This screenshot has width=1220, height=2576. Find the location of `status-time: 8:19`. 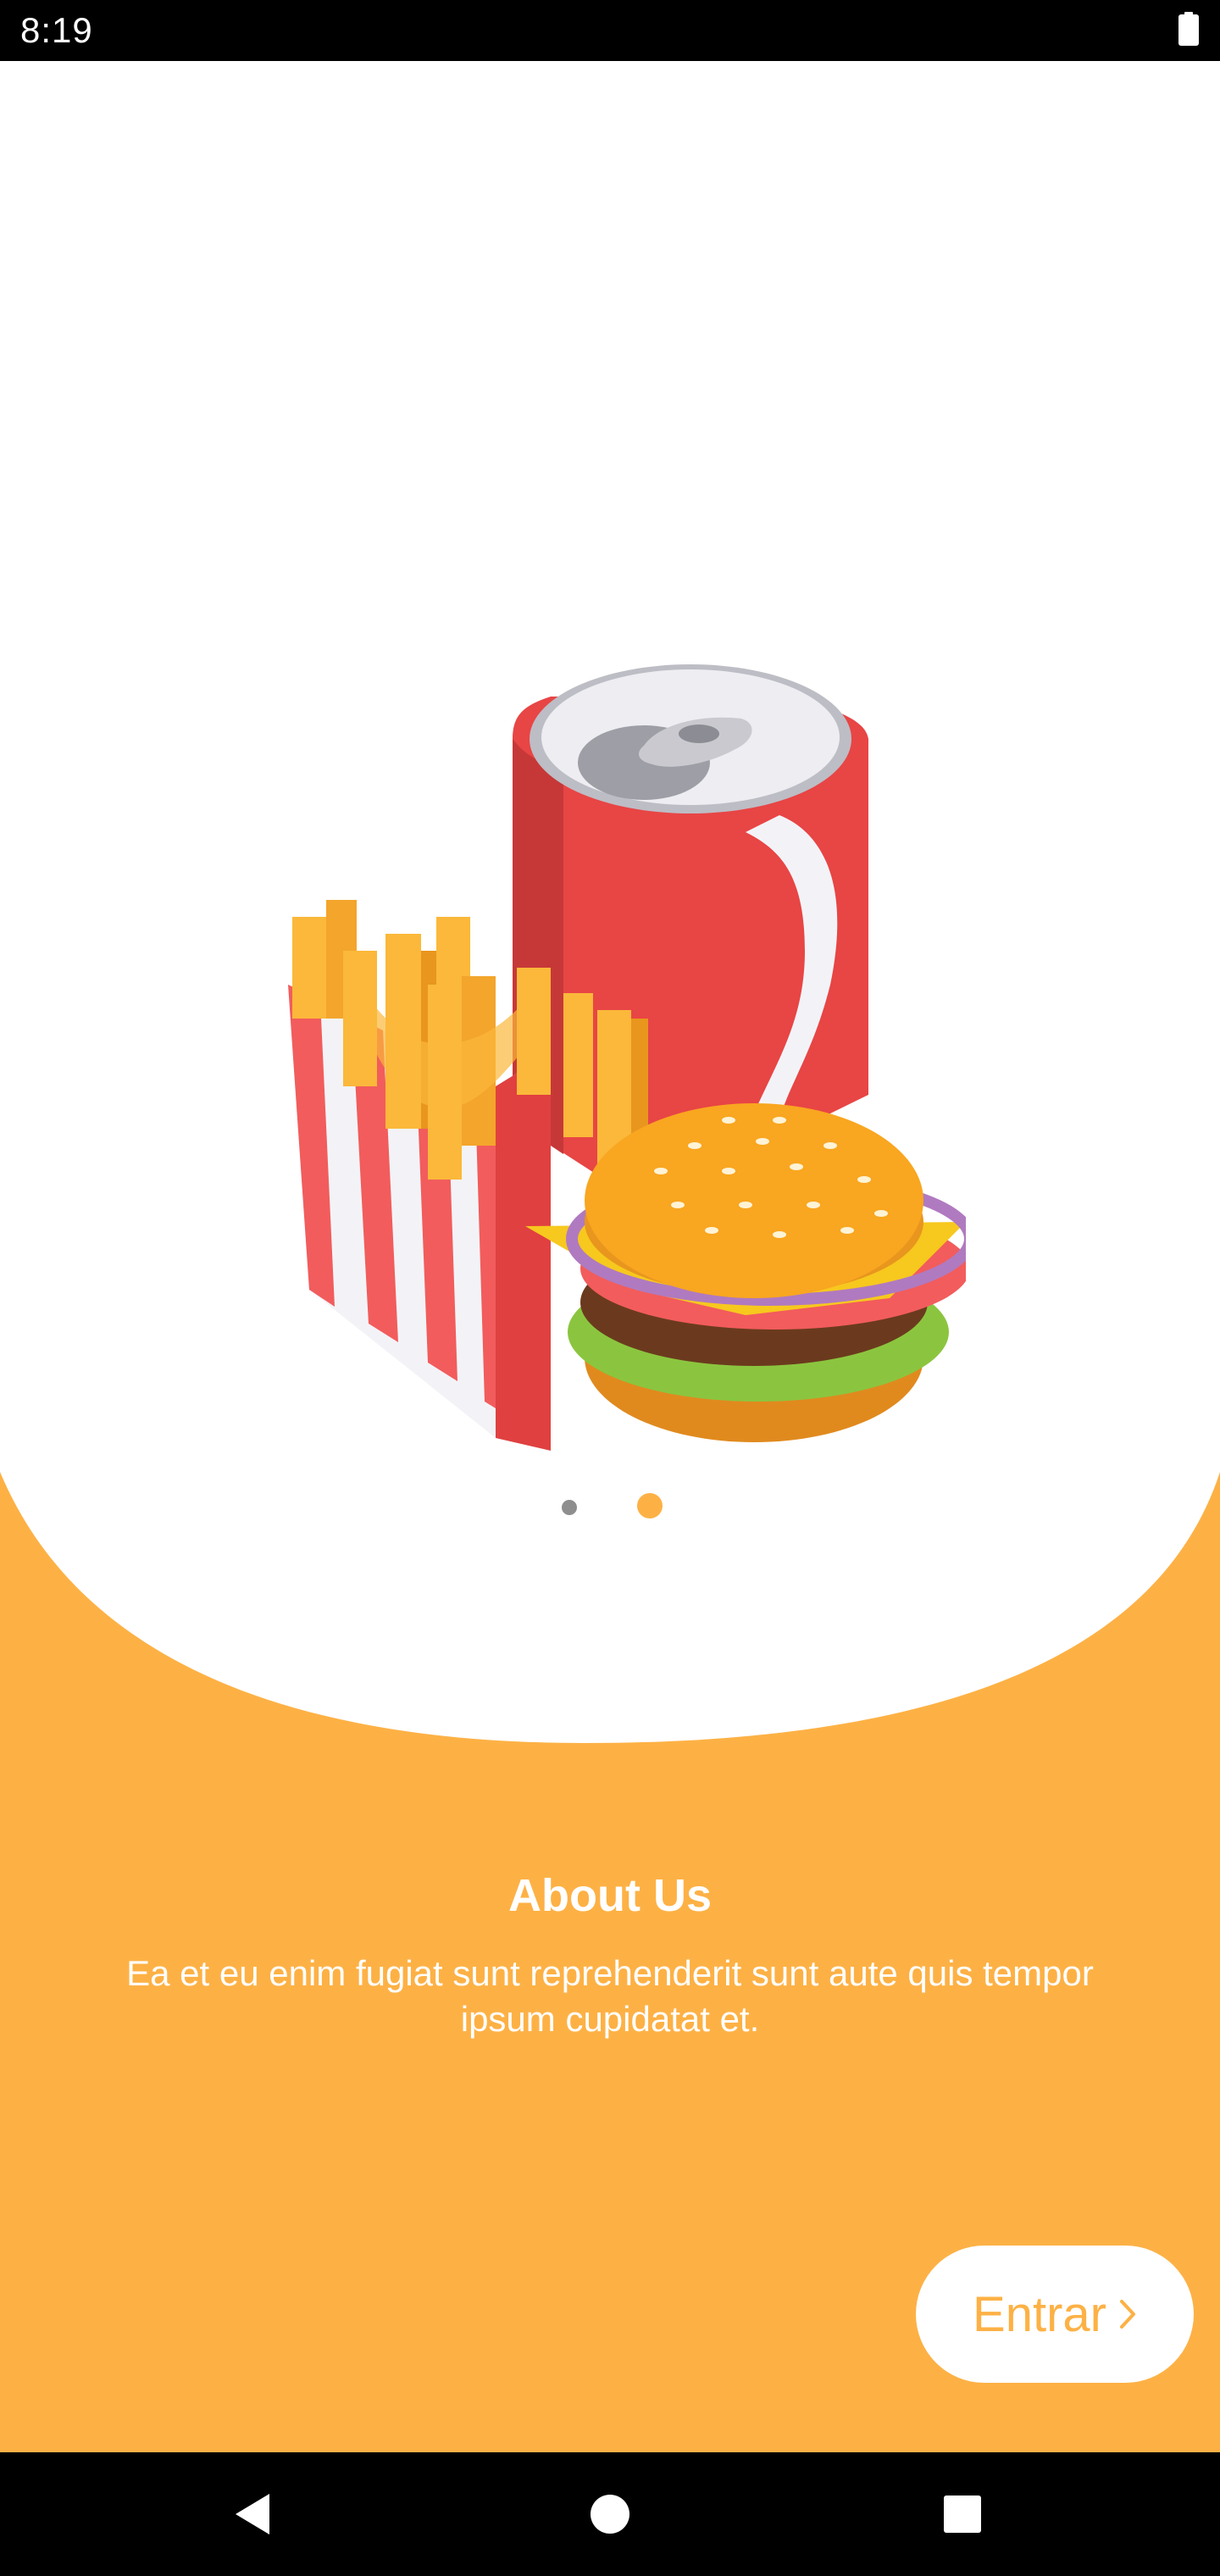

status-time: 8:19 is located at coordinates (56, 30).